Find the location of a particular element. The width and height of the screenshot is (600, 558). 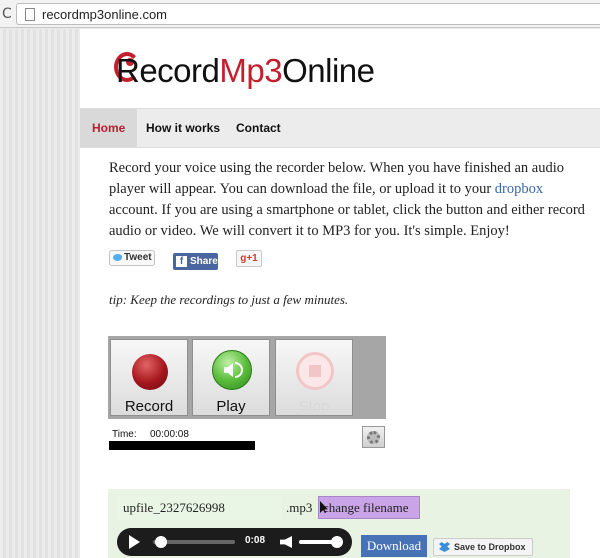

volume-icon is located at coordinates (286, 542).